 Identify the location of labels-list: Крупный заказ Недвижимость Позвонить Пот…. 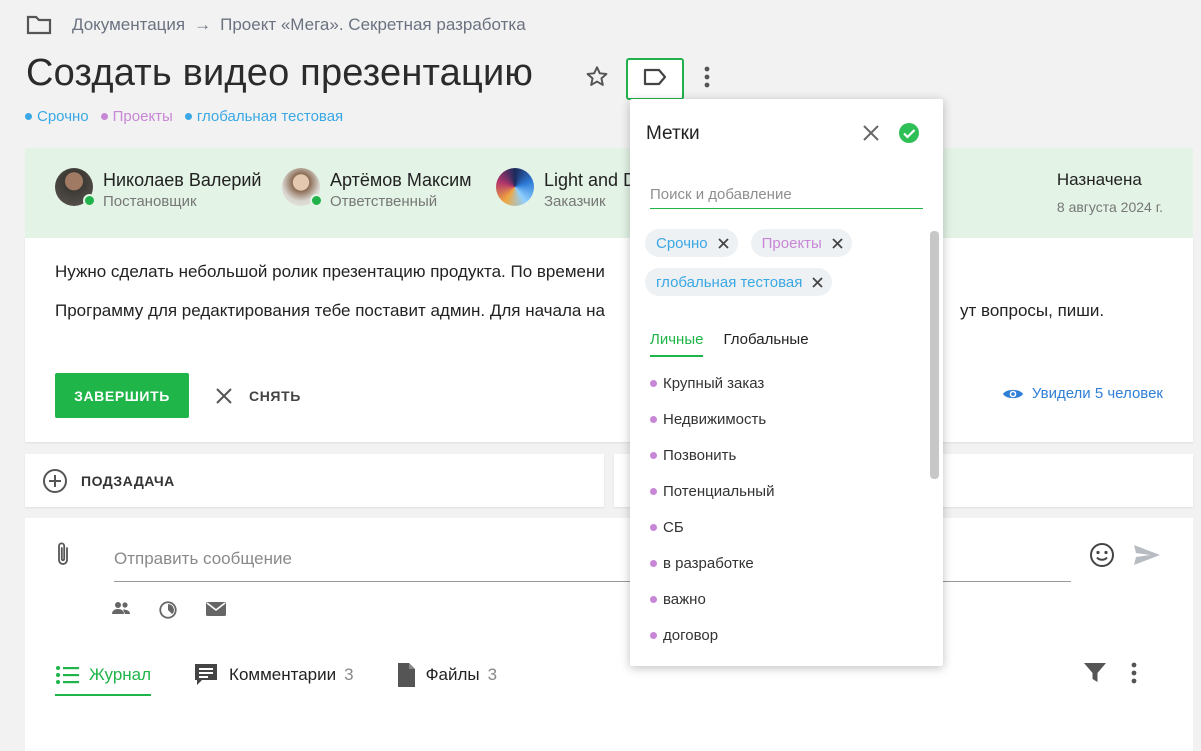
(785, 509).